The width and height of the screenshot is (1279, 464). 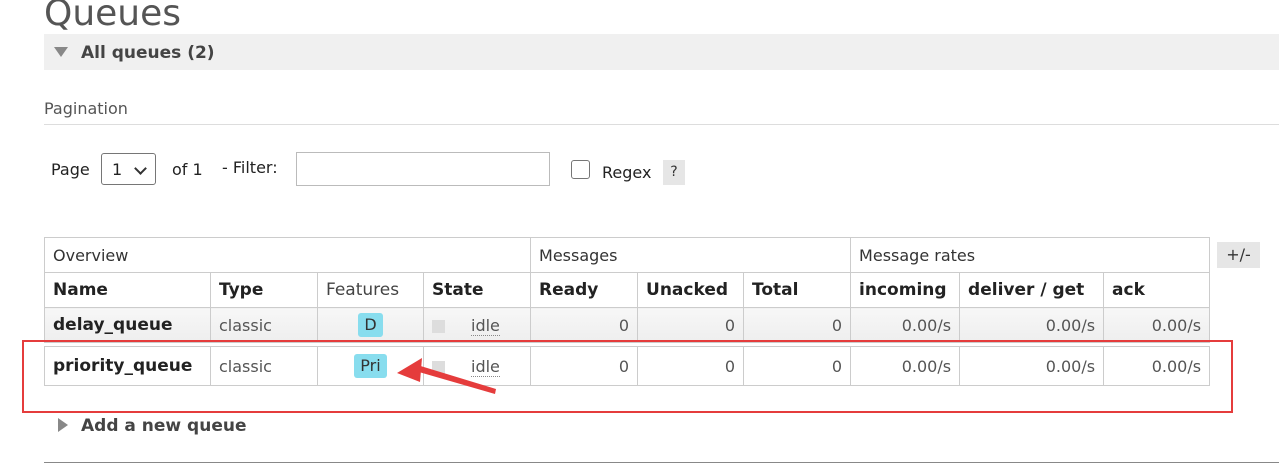 What do you see at coordinates (446, 376) in the screenshot?
I see `annotation-arrow-icon` at bounding box center [446, 376].